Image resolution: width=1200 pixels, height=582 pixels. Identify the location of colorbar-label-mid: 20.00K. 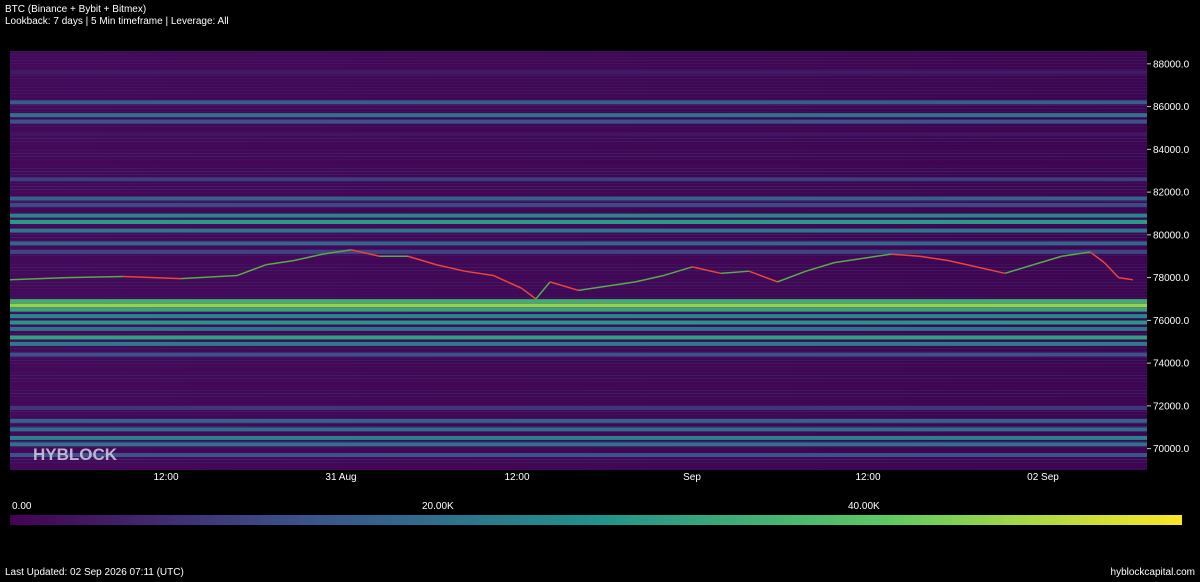
(438, 506).